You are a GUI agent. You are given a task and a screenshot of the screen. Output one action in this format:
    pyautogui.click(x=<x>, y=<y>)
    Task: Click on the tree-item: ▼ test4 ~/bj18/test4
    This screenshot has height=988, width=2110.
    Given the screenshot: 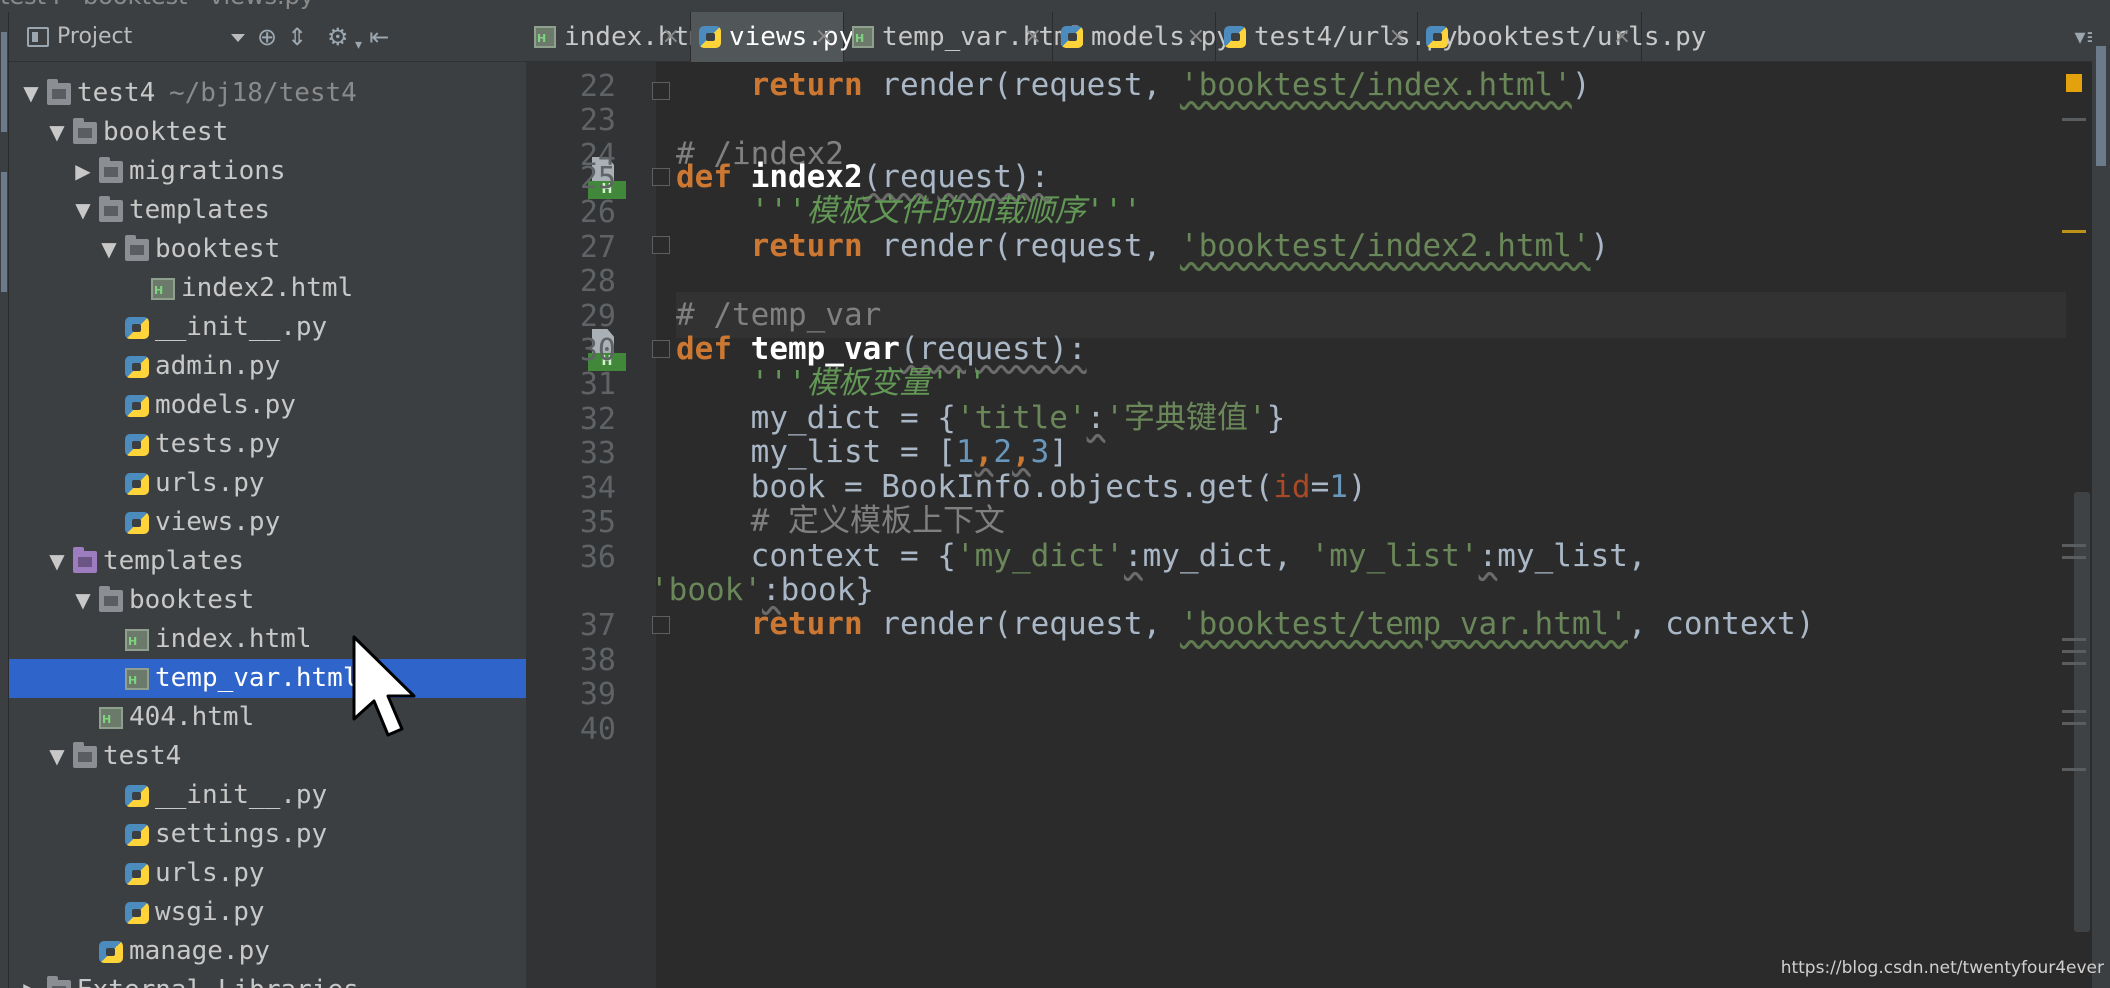 What is the action you would take?
    pyautogui.click(x=267, y=93)
    